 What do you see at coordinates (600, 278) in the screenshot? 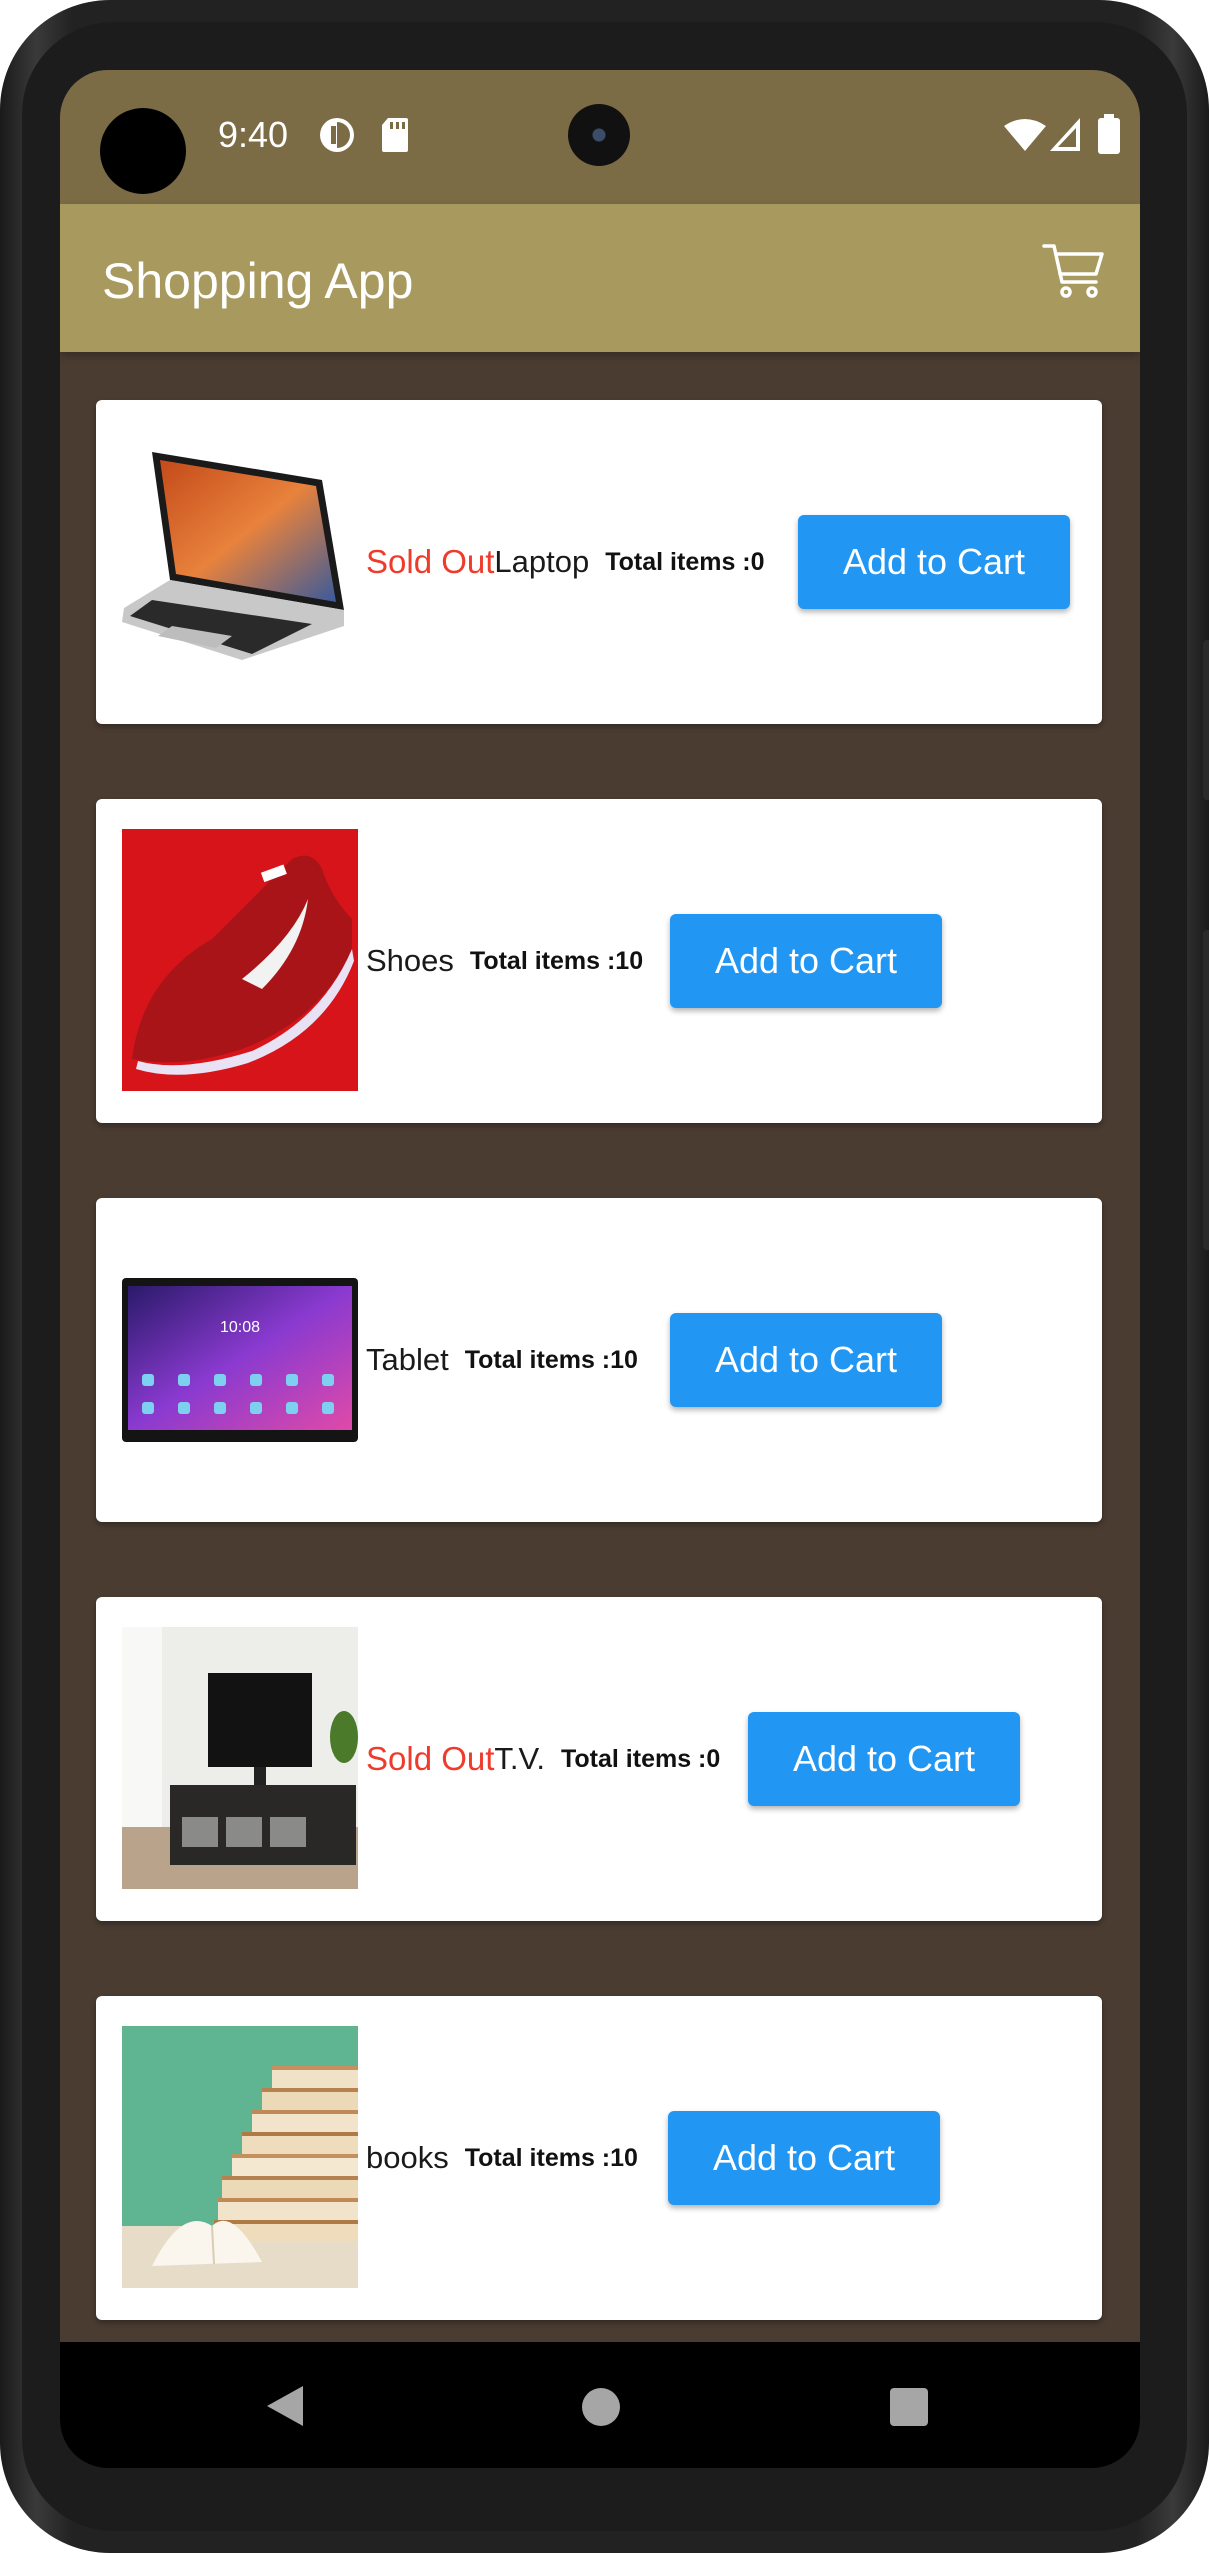
I see `app-bar: Shopping App` at bounding box center [600, 278].